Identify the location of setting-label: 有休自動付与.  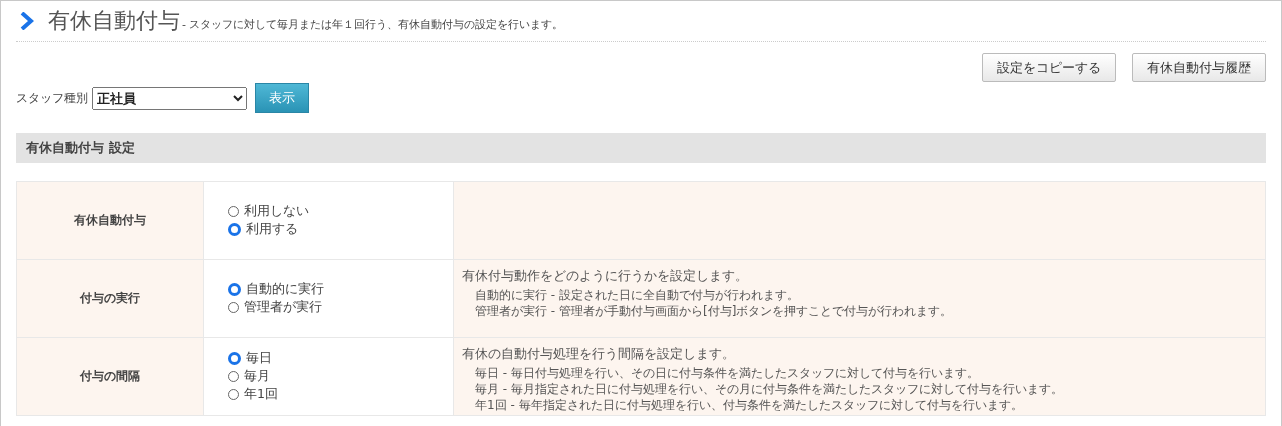
(110, 220).